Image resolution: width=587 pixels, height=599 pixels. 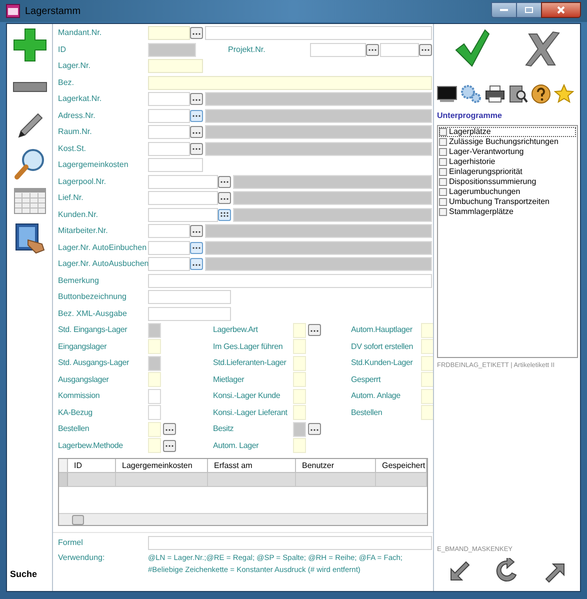 What do you see at coordinates (75, 412) in the screenshot?
I see `field-label: KA-Bezug` at bounding box center [75, 412].